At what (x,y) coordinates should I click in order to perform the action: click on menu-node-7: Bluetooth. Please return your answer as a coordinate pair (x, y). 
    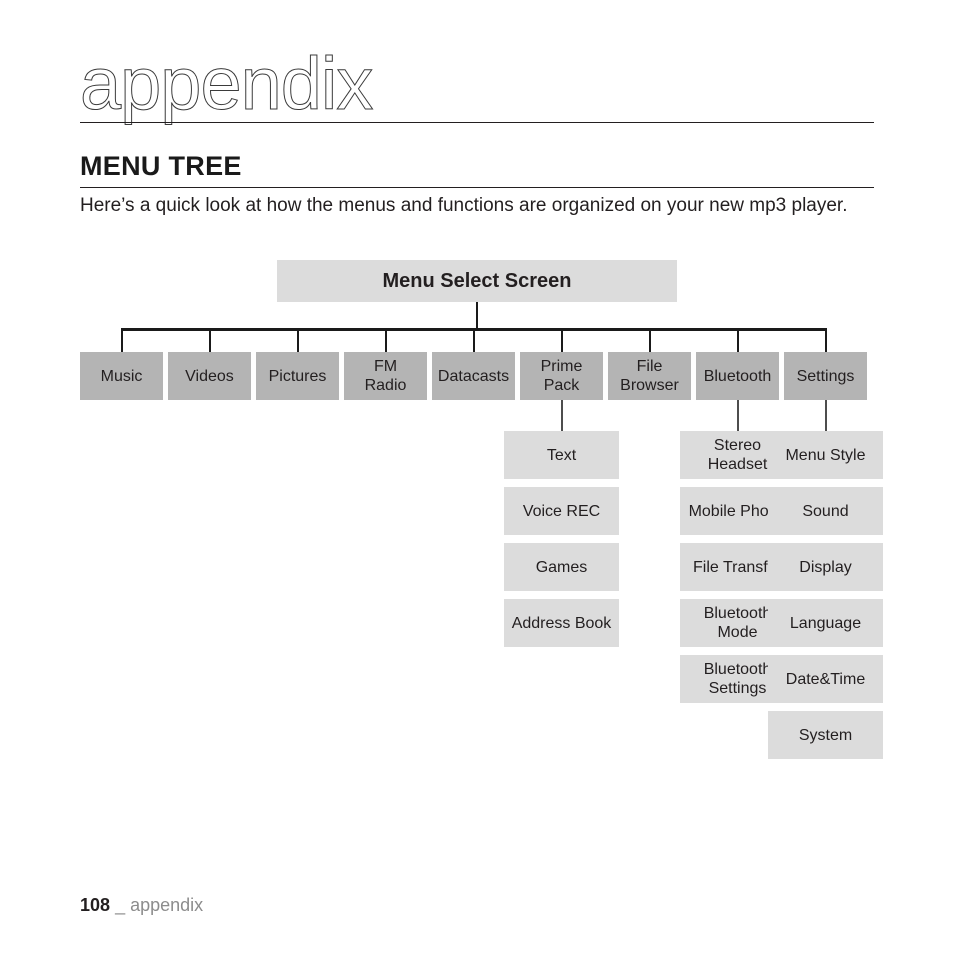
    Looking at the image, I should click on (737, 376).